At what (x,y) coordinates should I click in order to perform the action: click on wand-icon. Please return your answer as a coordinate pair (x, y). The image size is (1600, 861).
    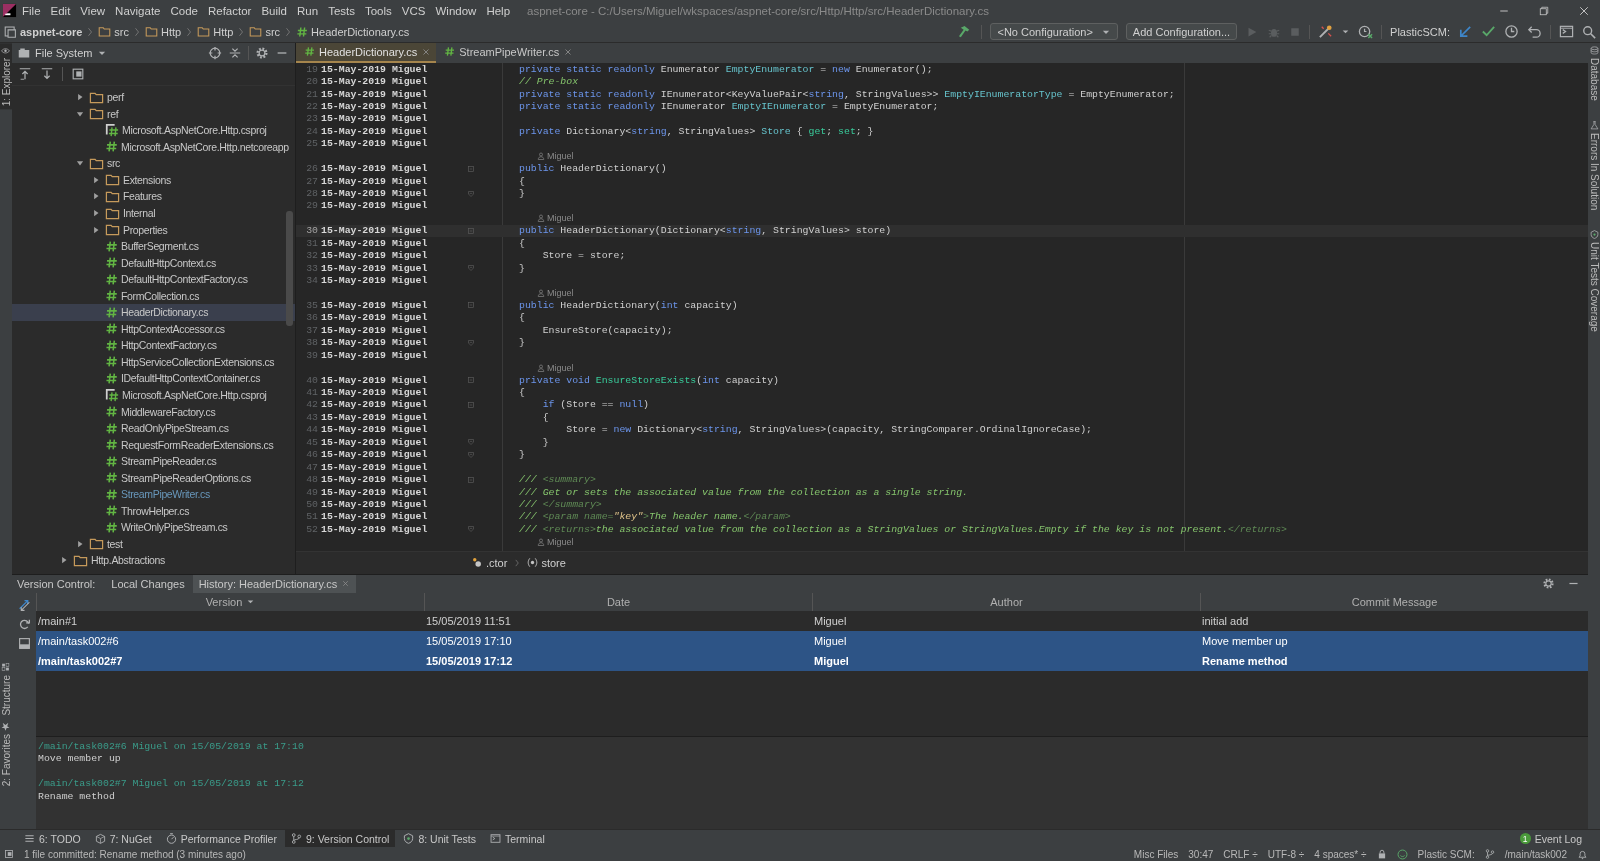
    Looking at the image, I should click on (1326, 32).